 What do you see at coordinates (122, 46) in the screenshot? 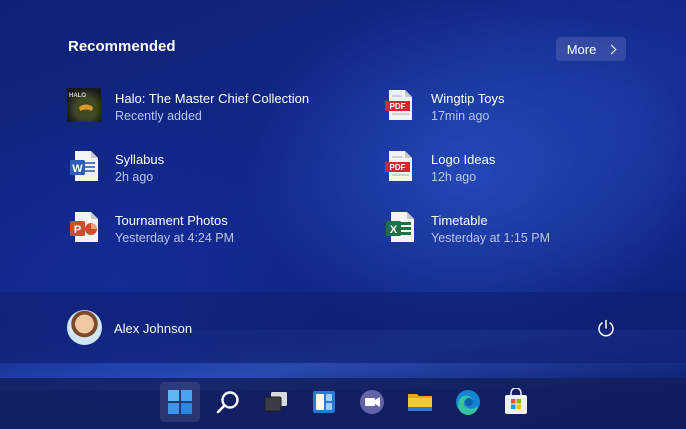
I see `recommended-heading: Recommended` at bounding box center [122, 46].